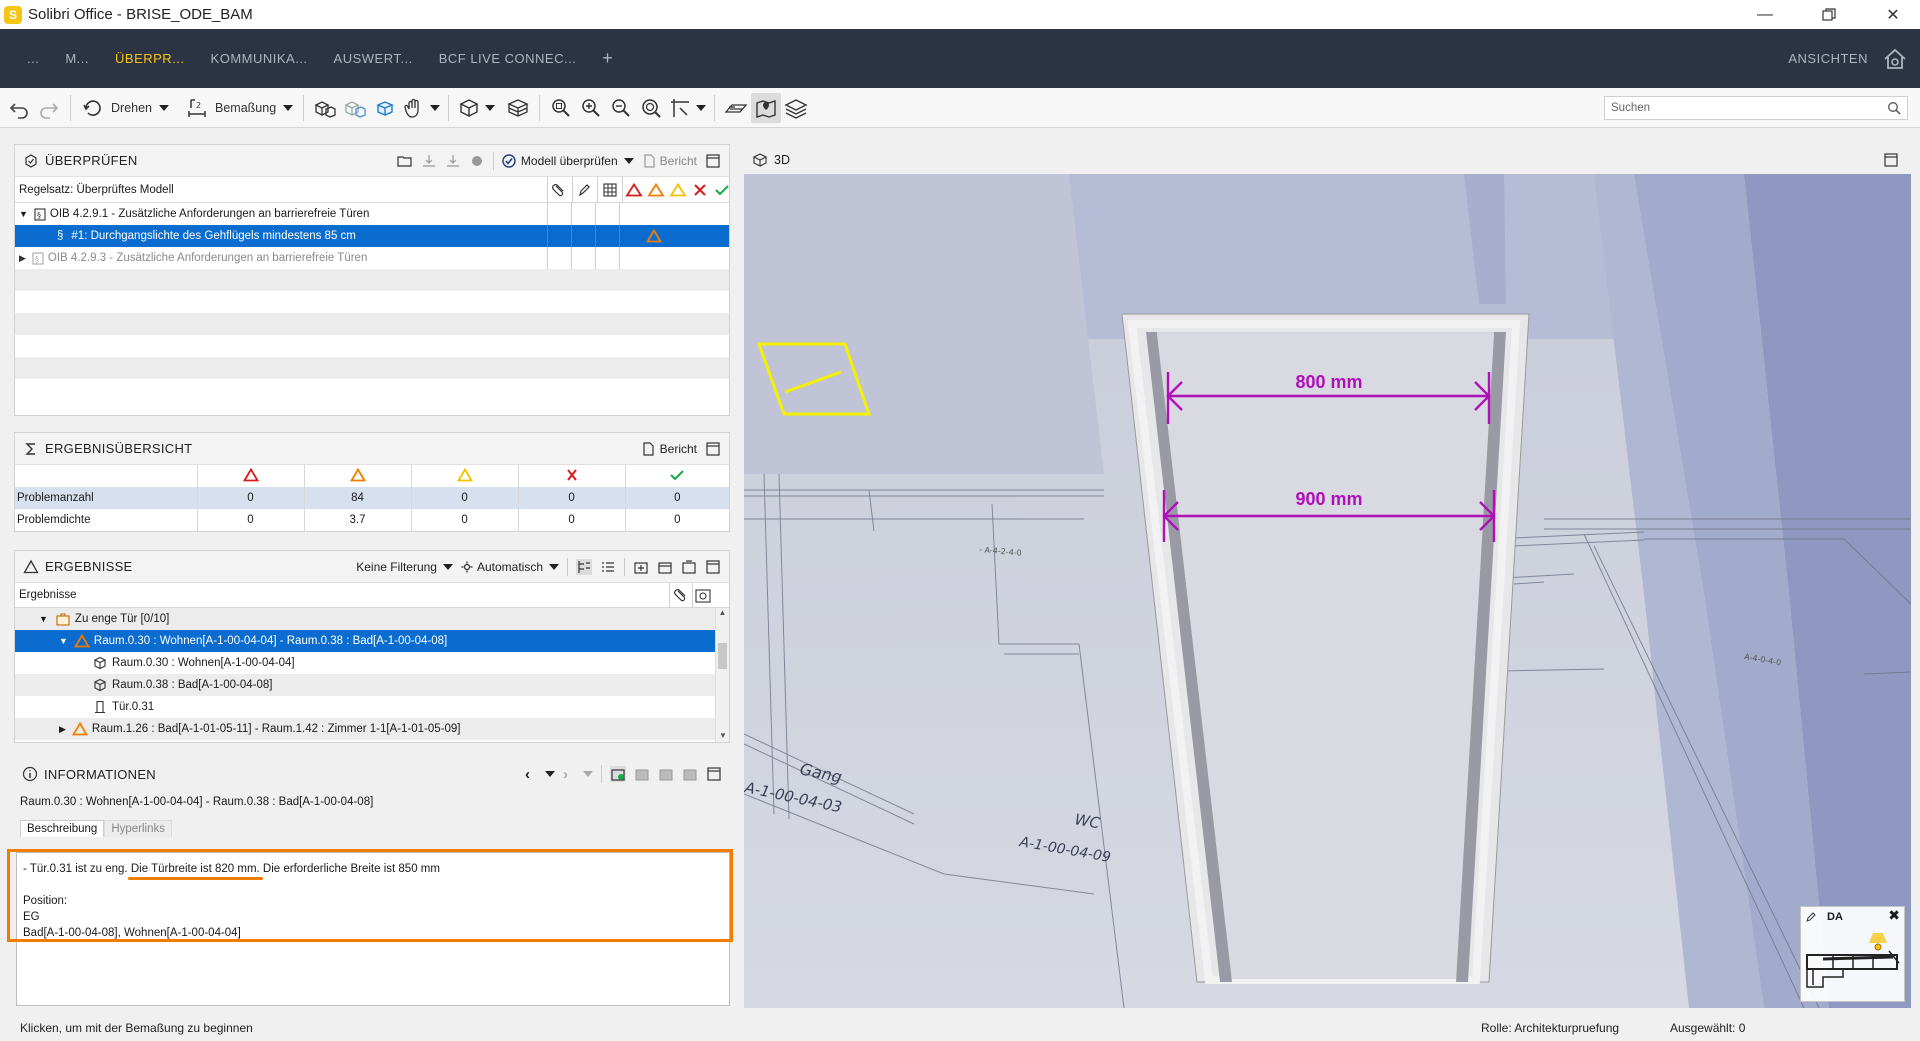  Describe the element at coordinates (131, 107) in the screenshot. I see `rotate-label: Drehen` at that location.